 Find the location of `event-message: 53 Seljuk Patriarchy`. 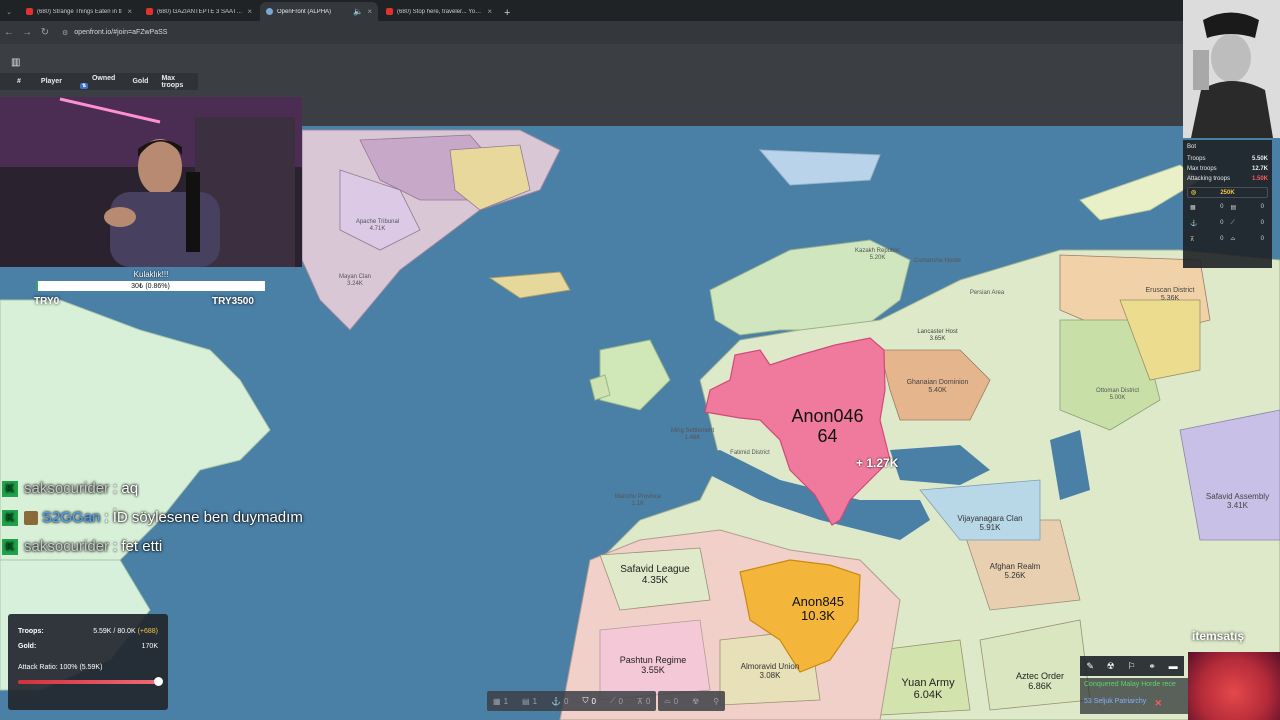

event-message: 53 Seljuk Patriarchy is located at coordinates (1115, 701).